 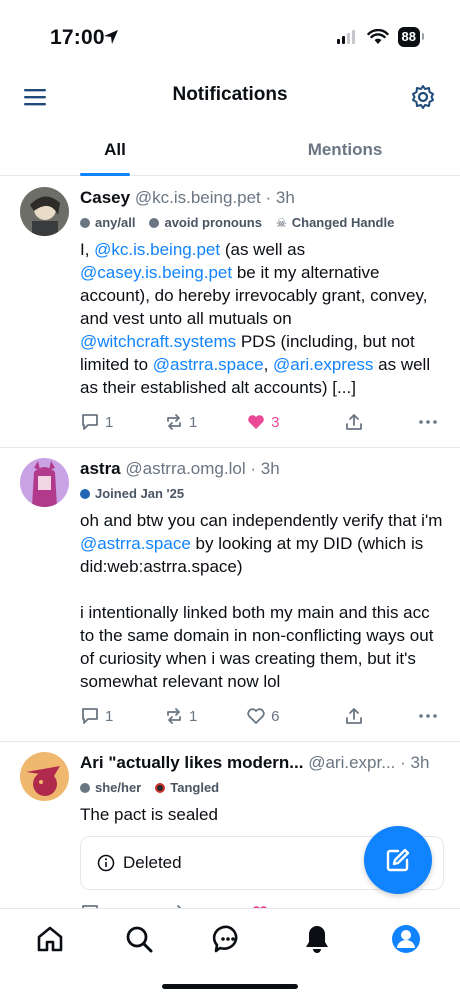 I want to click on status-indicators: 88, so click(x=380, y=37).